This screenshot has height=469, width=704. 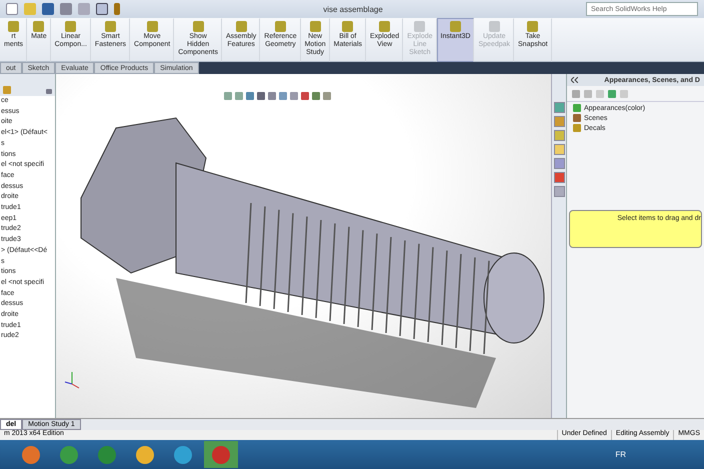 What do you see at coordinates (574, 80) in the screenshot?
I see `collapse-icon` at bounding box center [574, 80].